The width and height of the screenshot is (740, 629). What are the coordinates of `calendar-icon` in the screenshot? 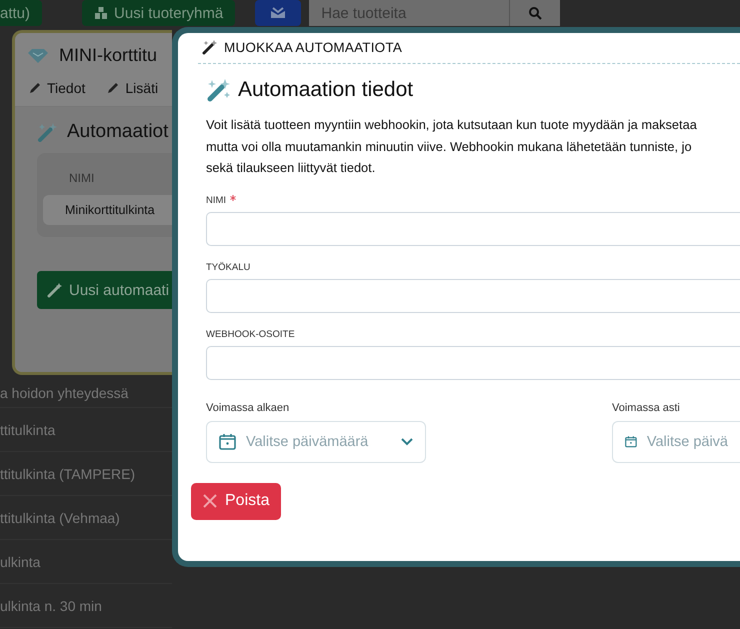 It's located at (227, 441).